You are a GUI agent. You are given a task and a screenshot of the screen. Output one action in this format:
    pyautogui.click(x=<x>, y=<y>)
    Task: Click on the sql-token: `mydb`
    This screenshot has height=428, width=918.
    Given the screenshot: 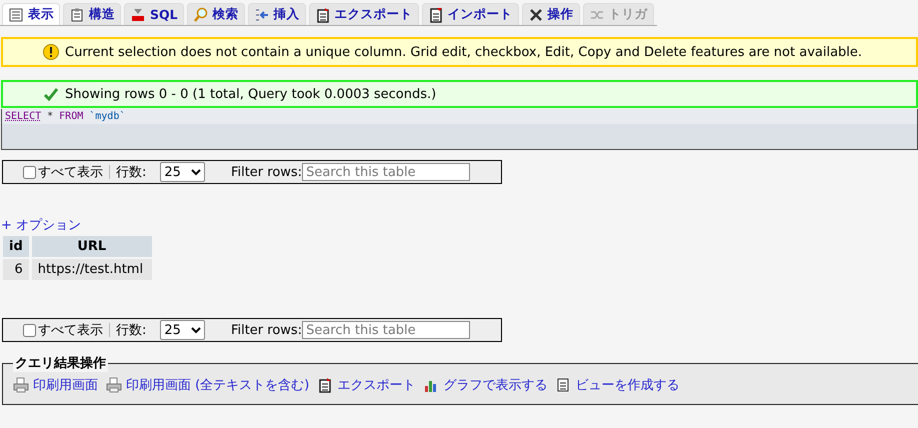 What is the action you would take?
    pyautogui.click(x=107, y=116)
    